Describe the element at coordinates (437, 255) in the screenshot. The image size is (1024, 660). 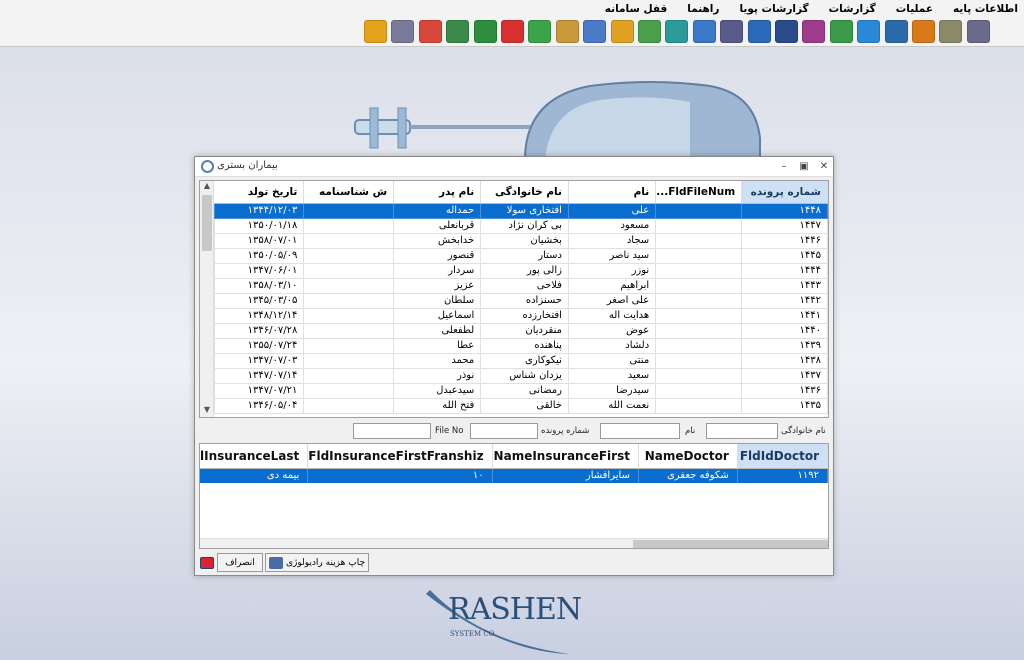
I see `table-cell: قنصور` at that location.